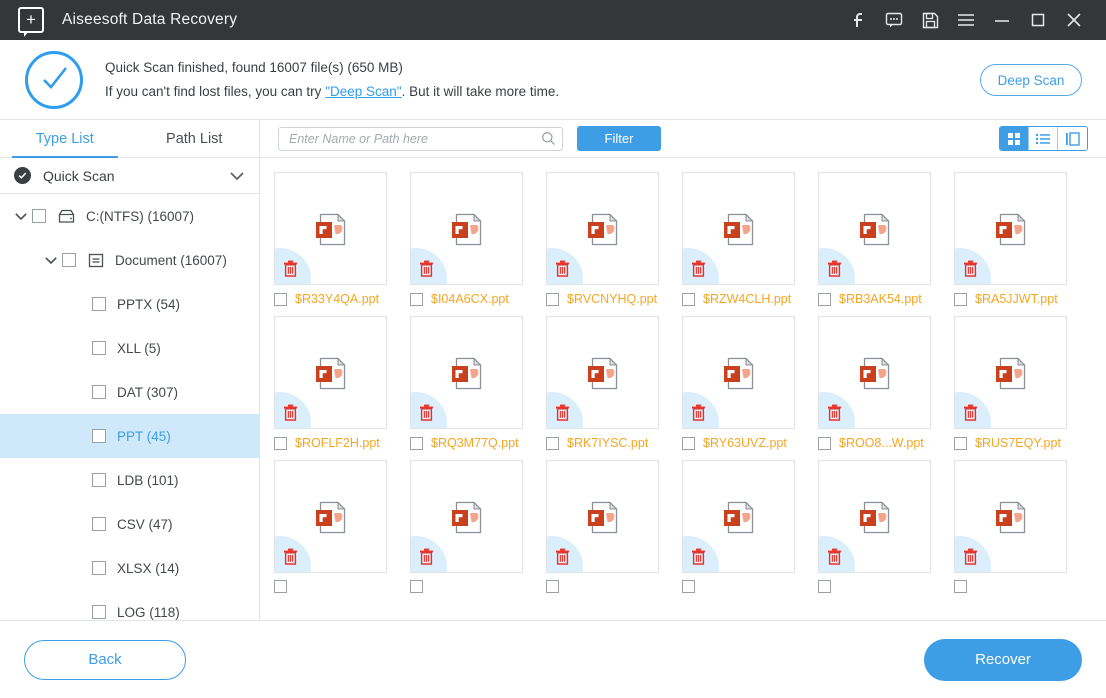 Image resolution: width=1106 pixels, height=698 pixels. Describe the element at coordinates (105, 659) in the screenshot. I see `back-button: Back` at that location.